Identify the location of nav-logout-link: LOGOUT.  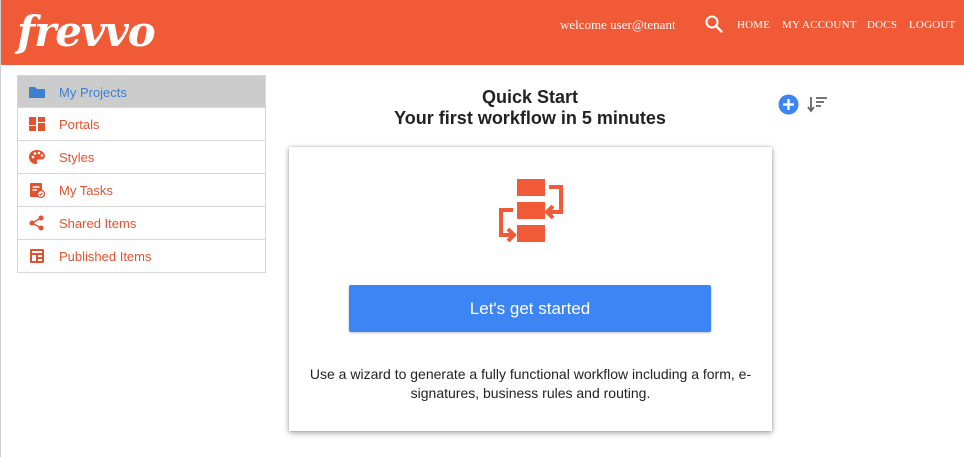
(932, 25).